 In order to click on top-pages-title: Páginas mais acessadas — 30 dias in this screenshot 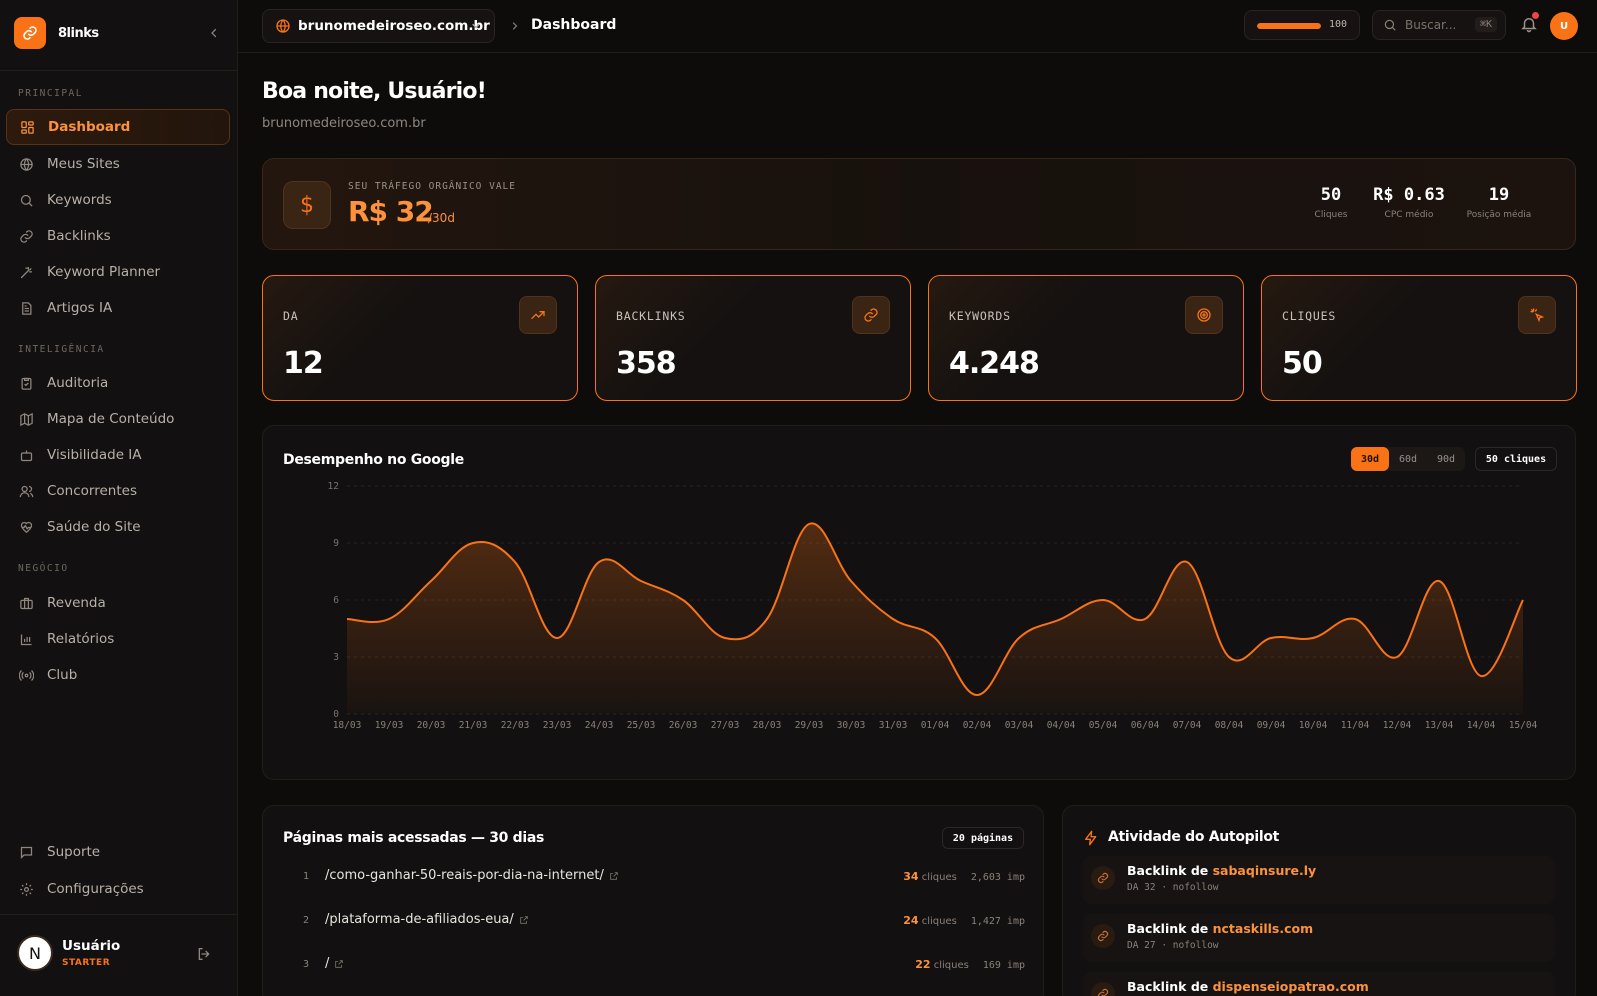, I will do `click(414, 838)`.